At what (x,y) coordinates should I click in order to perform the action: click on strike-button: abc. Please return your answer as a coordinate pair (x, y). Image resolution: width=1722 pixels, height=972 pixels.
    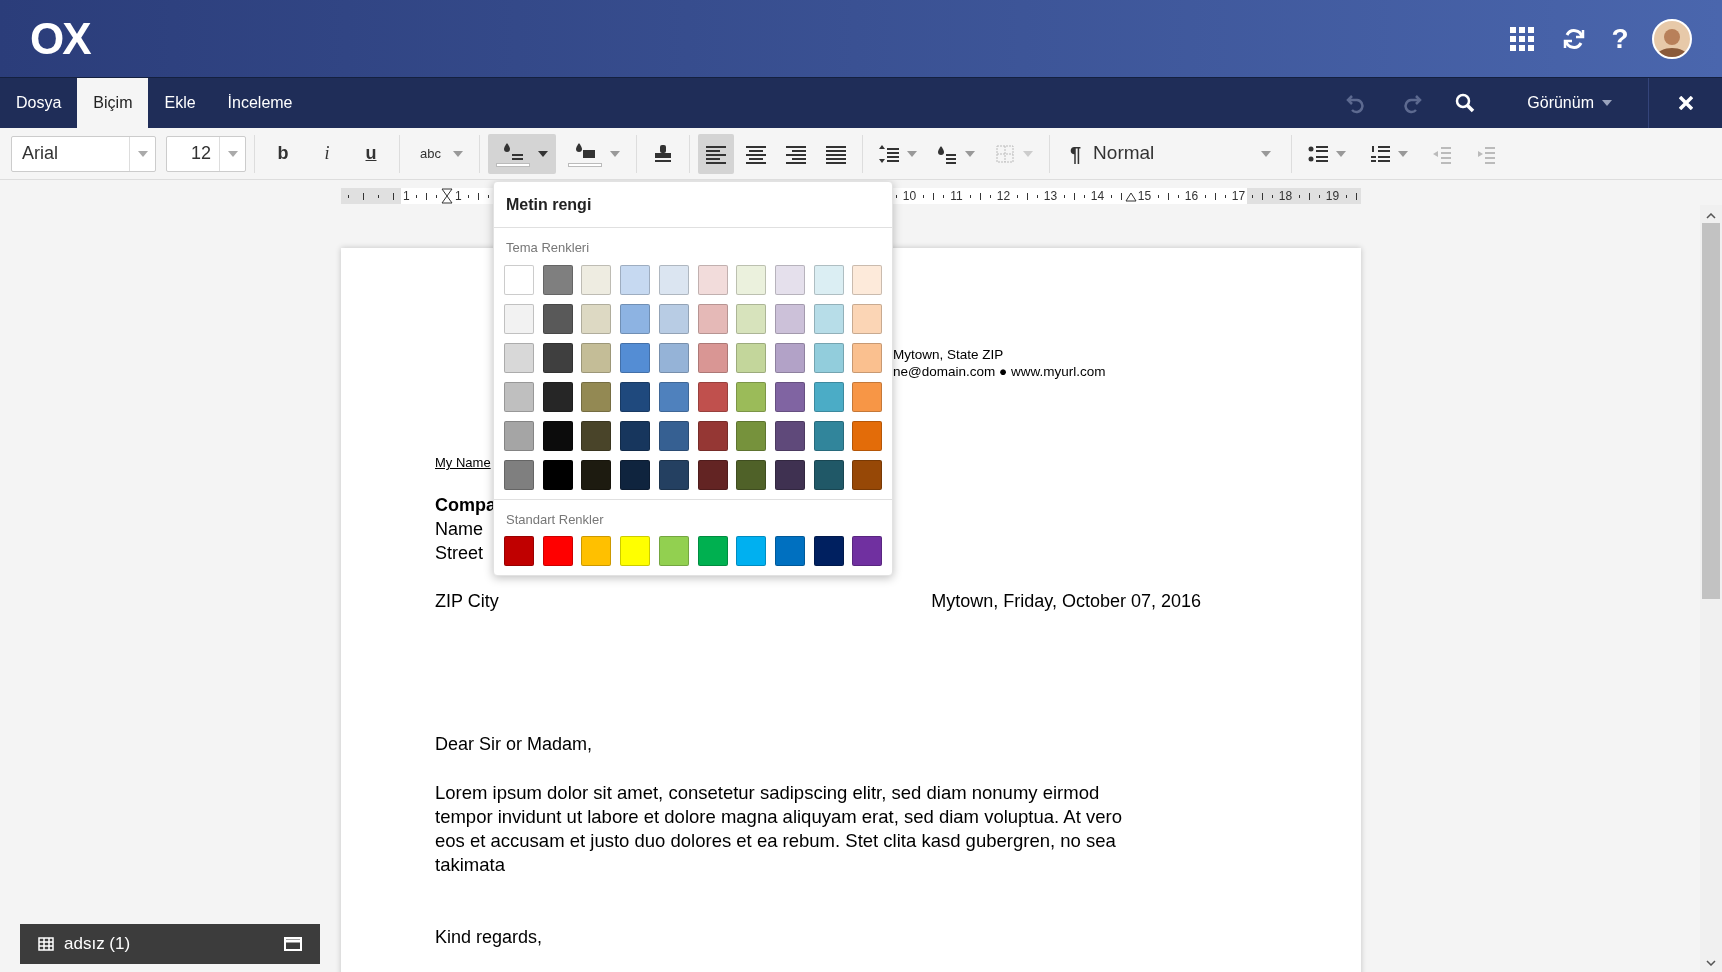
    Looking at the image, I should click on (439, 153).